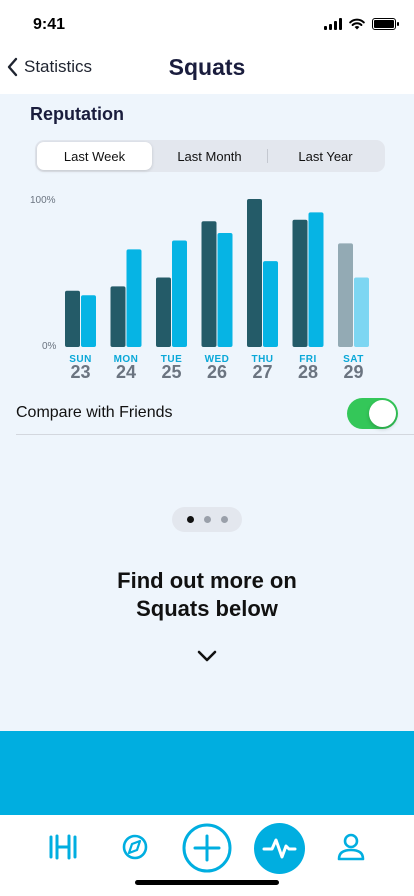  What do you see at coordinates (190, 519) in the screenshot?
I see `page-dot-active` at bounding box center [190, 519].